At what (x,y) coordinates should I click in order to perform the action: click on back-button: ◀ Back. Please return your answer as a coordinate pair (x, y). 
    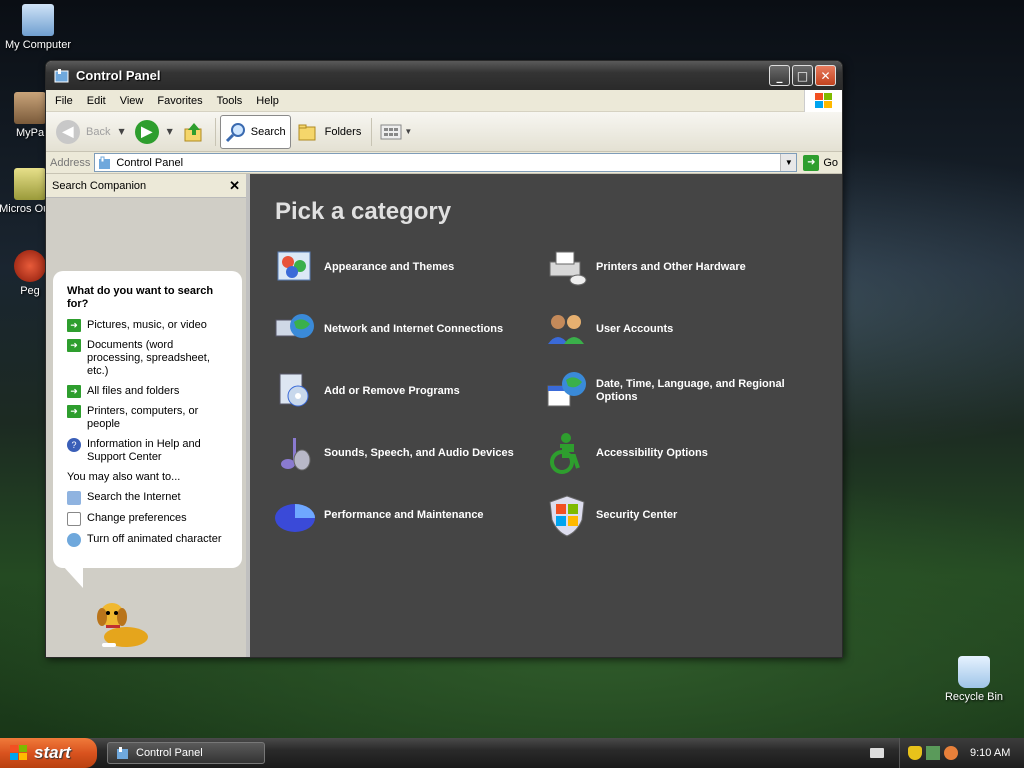
    Looking at the image, I should click on (83, 132).